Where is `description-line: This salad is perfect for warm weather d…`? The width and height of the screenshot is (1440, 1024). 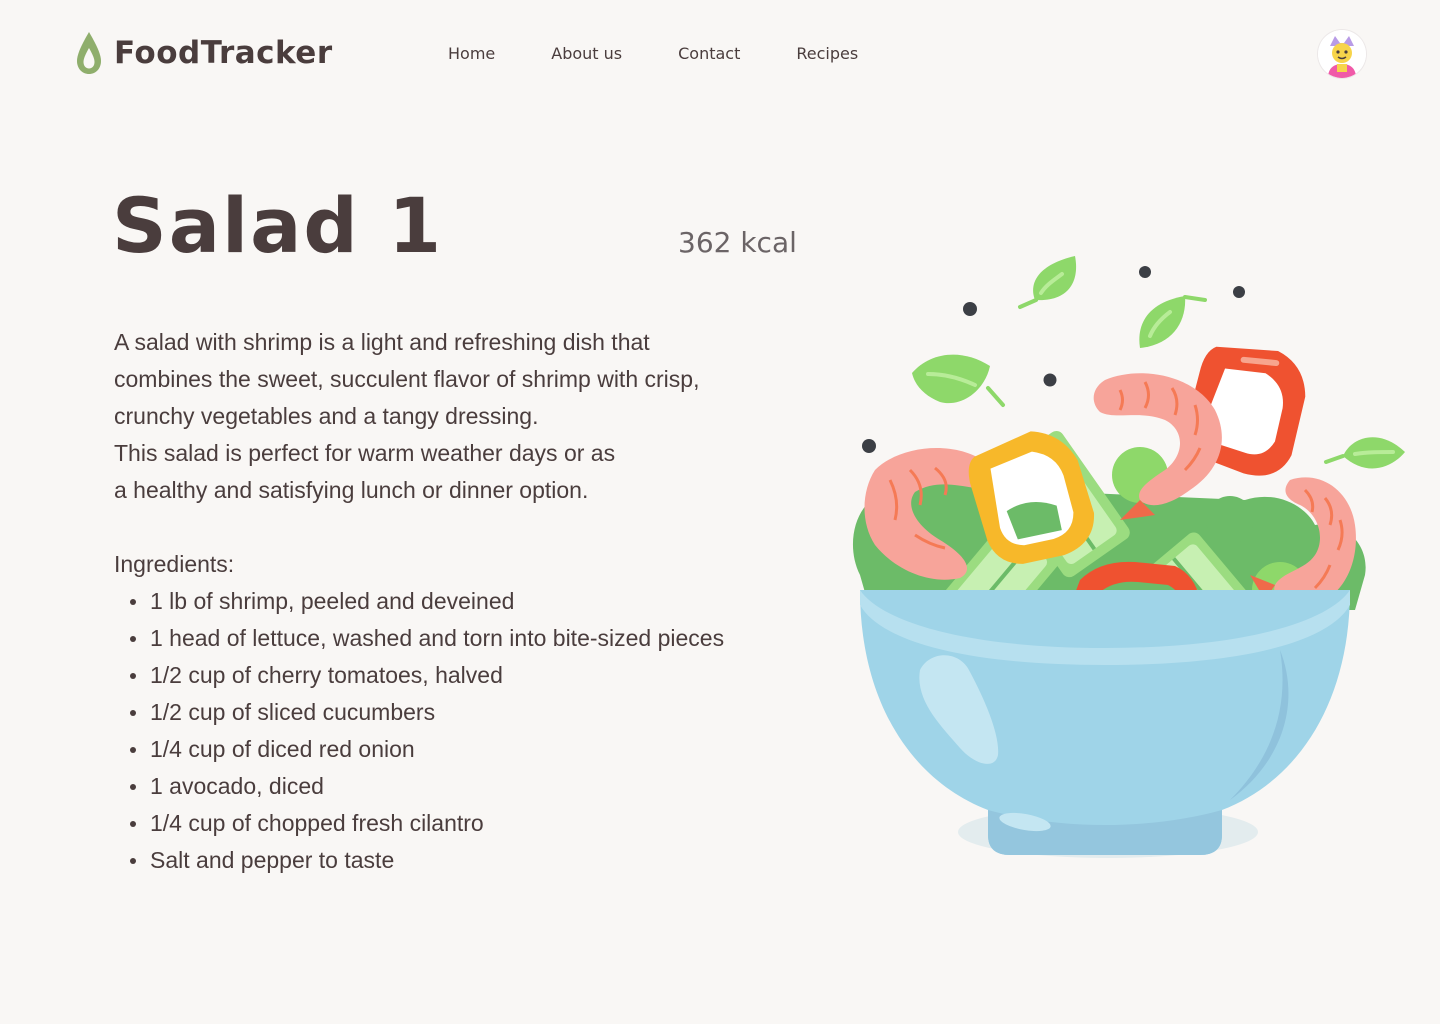
description-line: This salad is perfect for warm weather d… is located at coordinates (365, 453).